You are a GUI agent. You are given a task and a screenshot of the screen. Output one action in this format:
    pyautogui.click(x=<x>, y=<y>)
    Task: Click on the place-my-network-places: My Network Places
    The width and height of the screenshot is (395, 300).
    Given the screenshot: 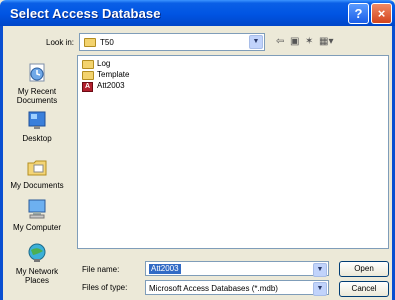 What is the action you would take?
    pyautogui.click(x=37, y=263)
    